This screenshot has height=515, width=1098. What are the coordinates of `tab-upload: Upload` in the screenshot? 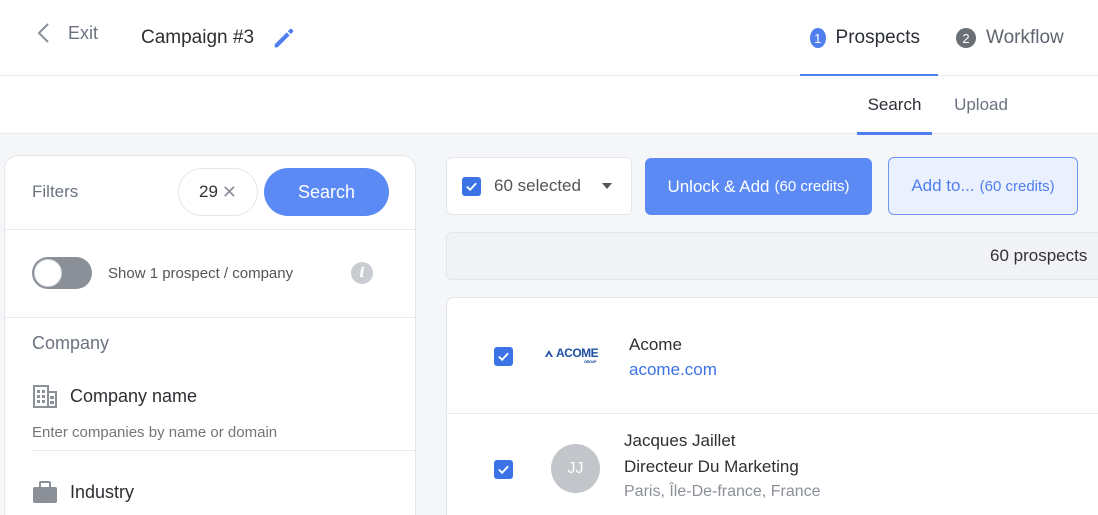 It's located at (981, 105).